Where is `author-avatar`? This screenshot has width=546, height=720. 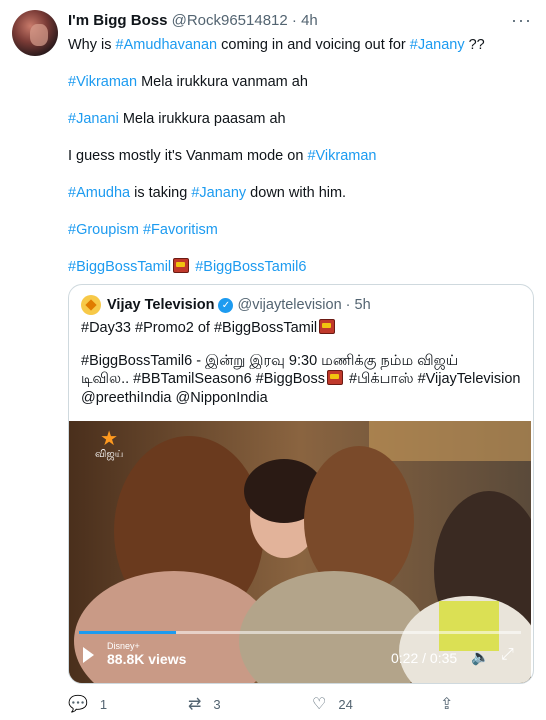
author-avatar is located at coordinates (35, 33).